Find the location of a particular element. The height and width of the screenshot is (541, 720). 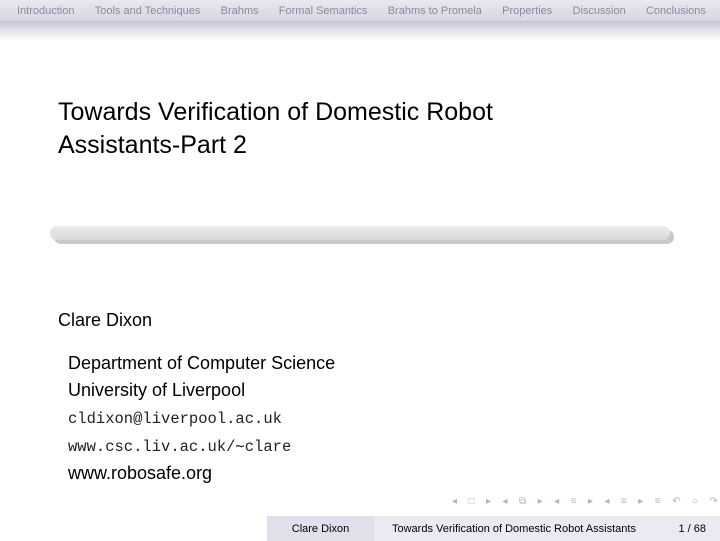

next-section-icon: ▸ is located at coordinates (590, 501).